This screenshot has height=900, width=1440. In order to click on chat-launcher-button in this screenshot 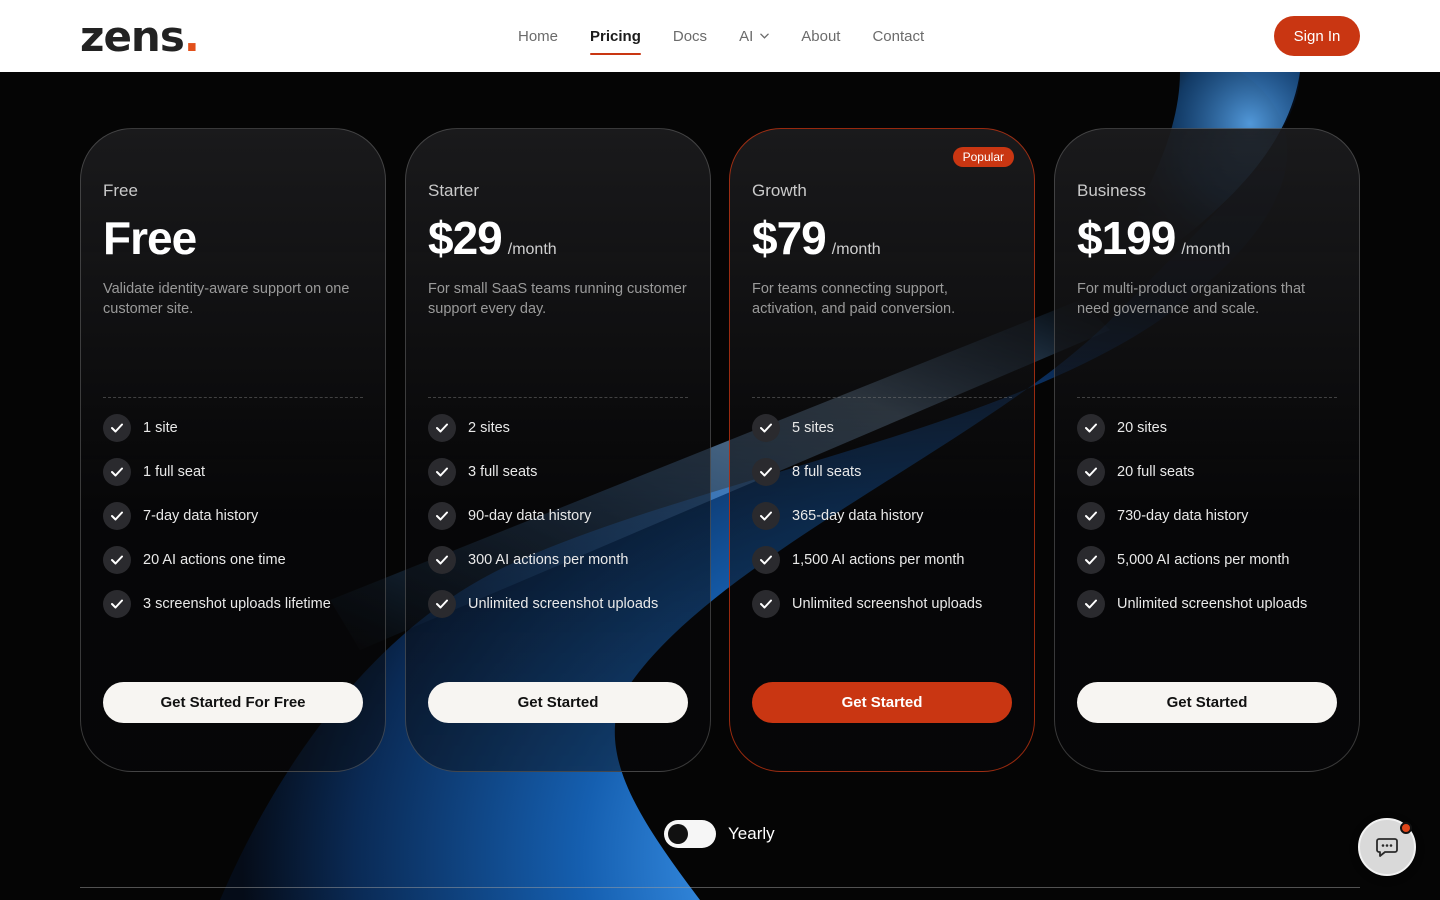, I will do `click(1387, 847)`.